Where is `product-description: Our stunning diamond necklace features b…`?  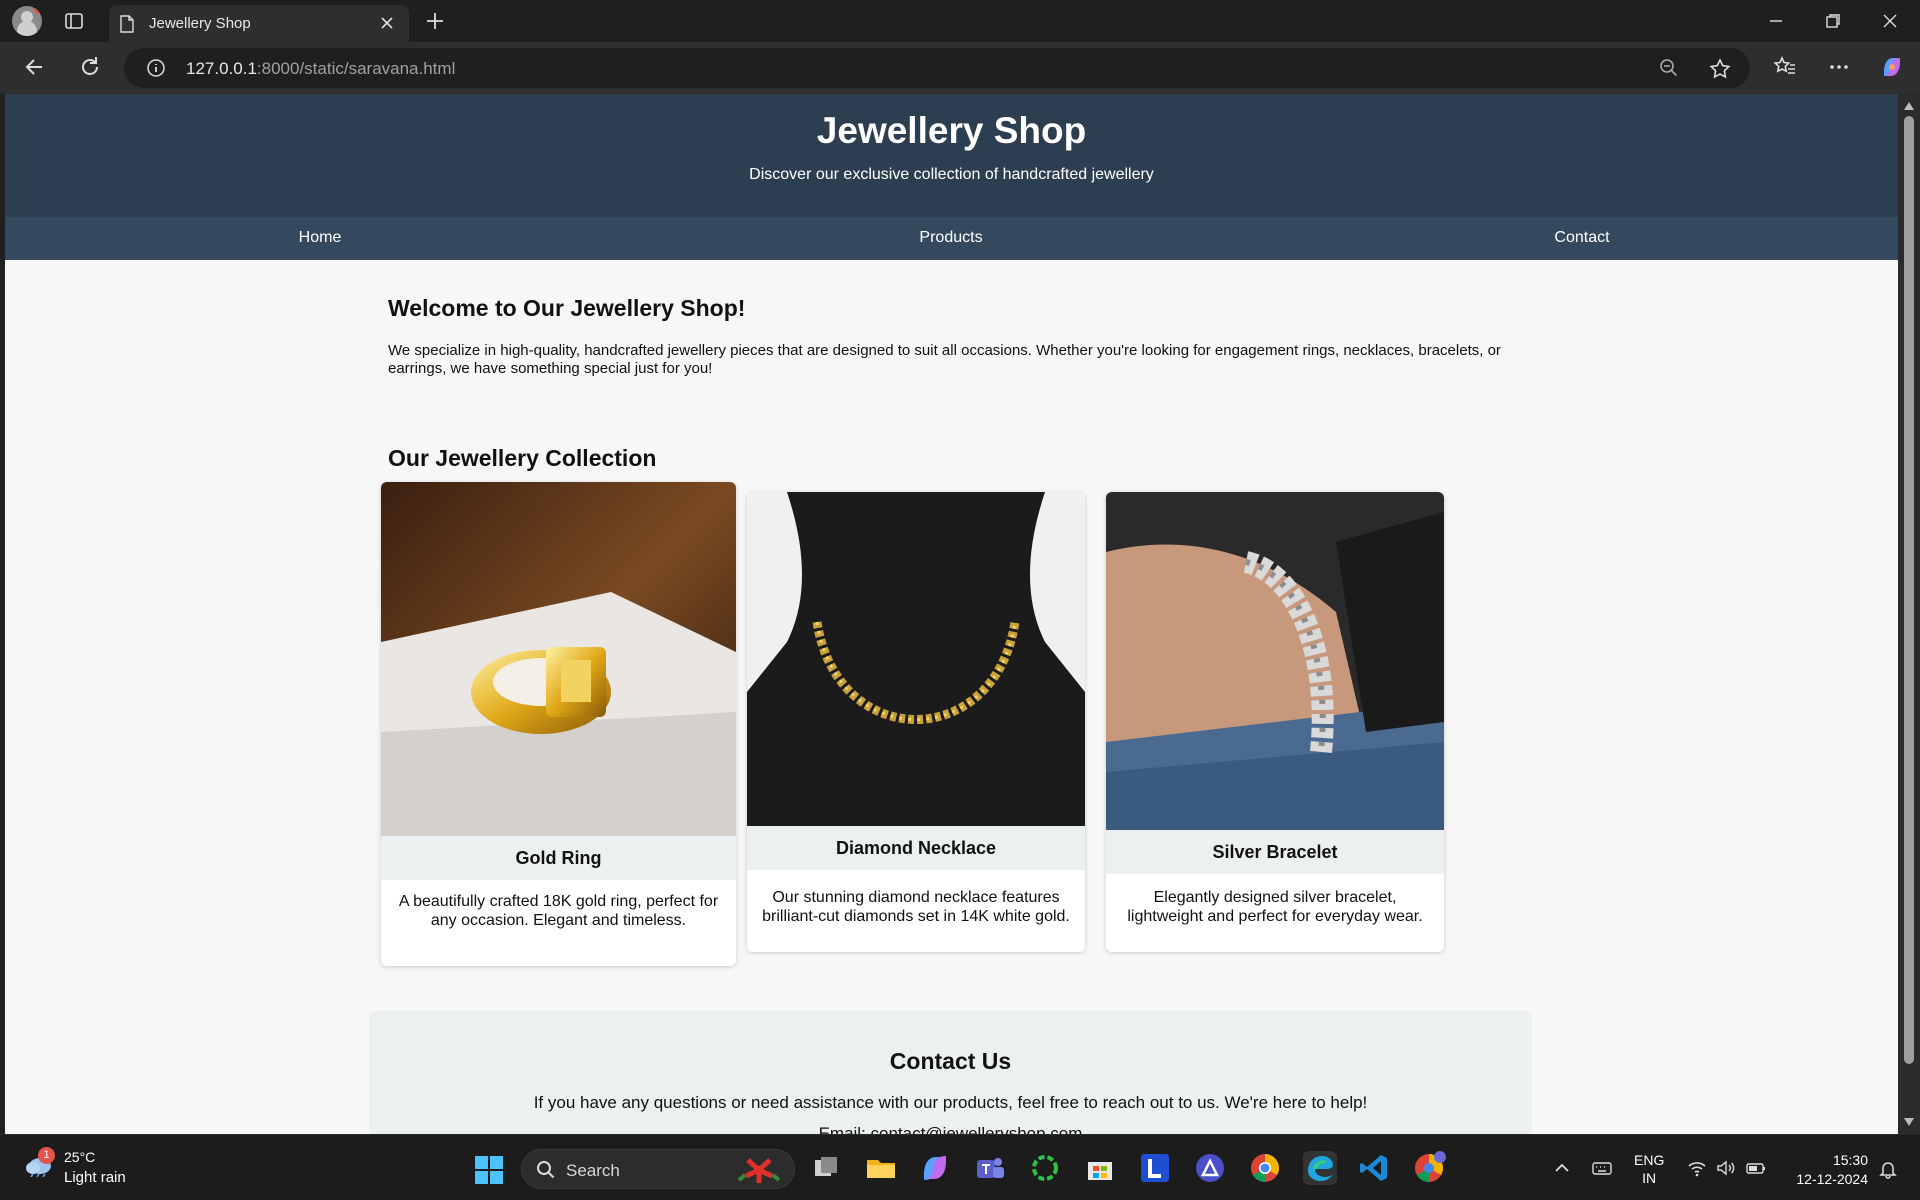 product-description: Our stunning diamond necklace features b… is located at coordinates (916, 907).